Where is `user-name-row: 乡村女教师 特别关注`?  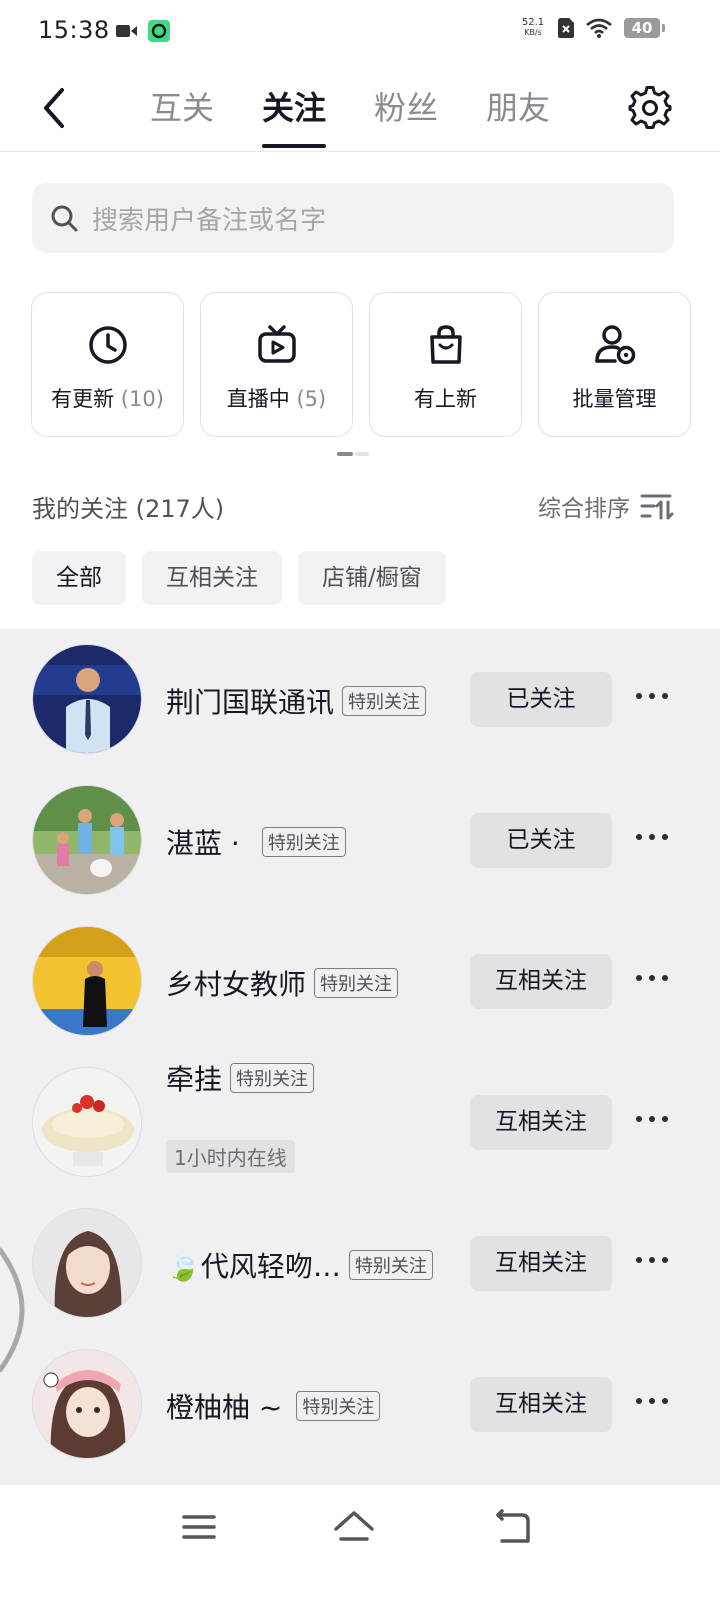
user-name-row: 乡村女教师 特别关注 is located at coordinates (282, 983).